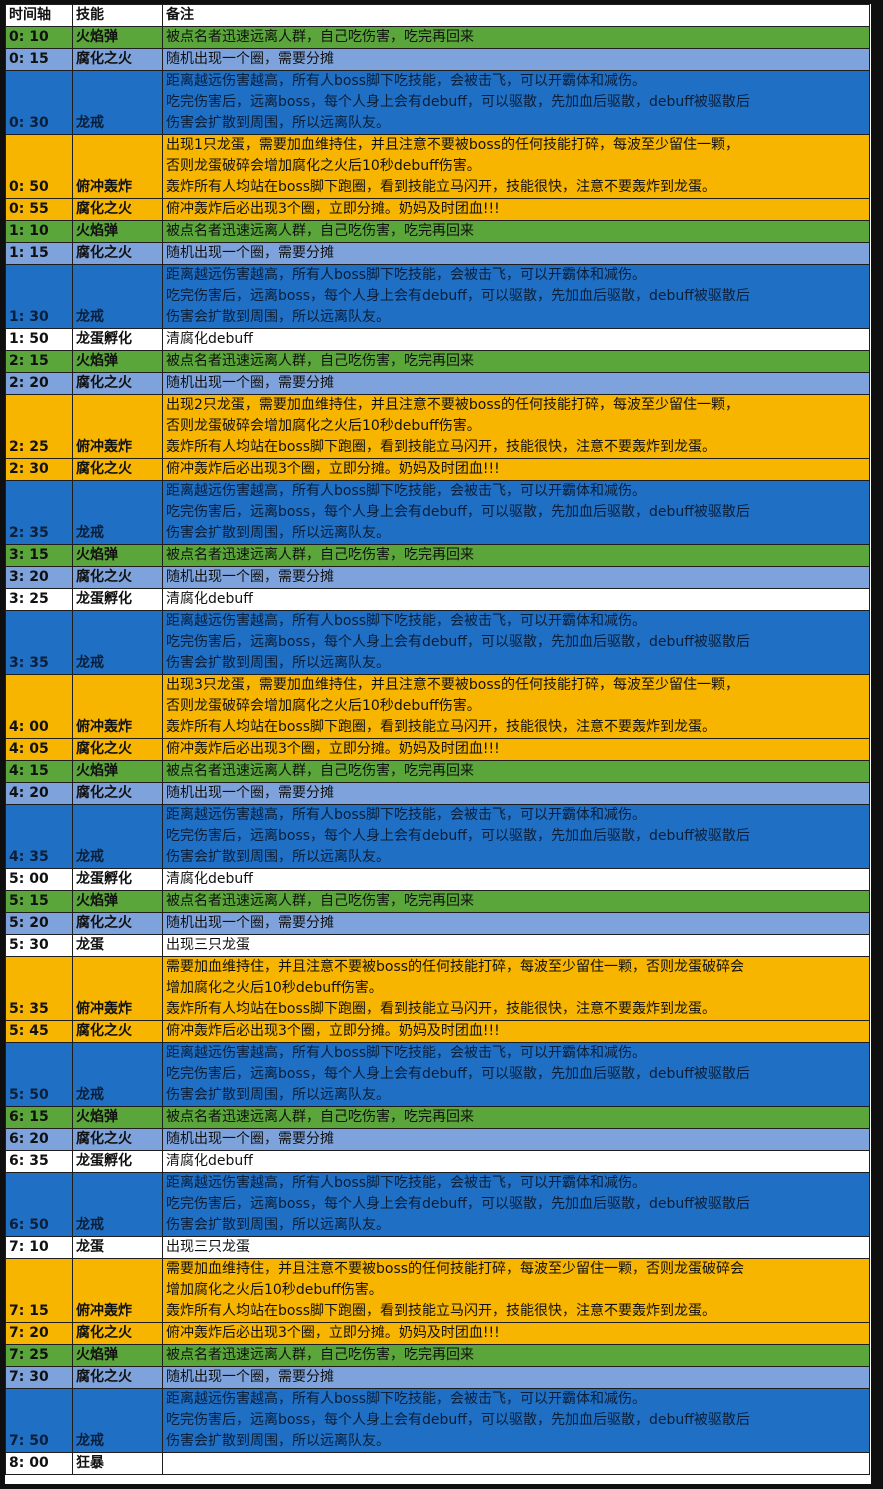 The height and width of the screenshot is (1489, 883). Describe the element at coordinates (39, 59) in the screenshot. I see `time-cell: 0: 15` at that location.